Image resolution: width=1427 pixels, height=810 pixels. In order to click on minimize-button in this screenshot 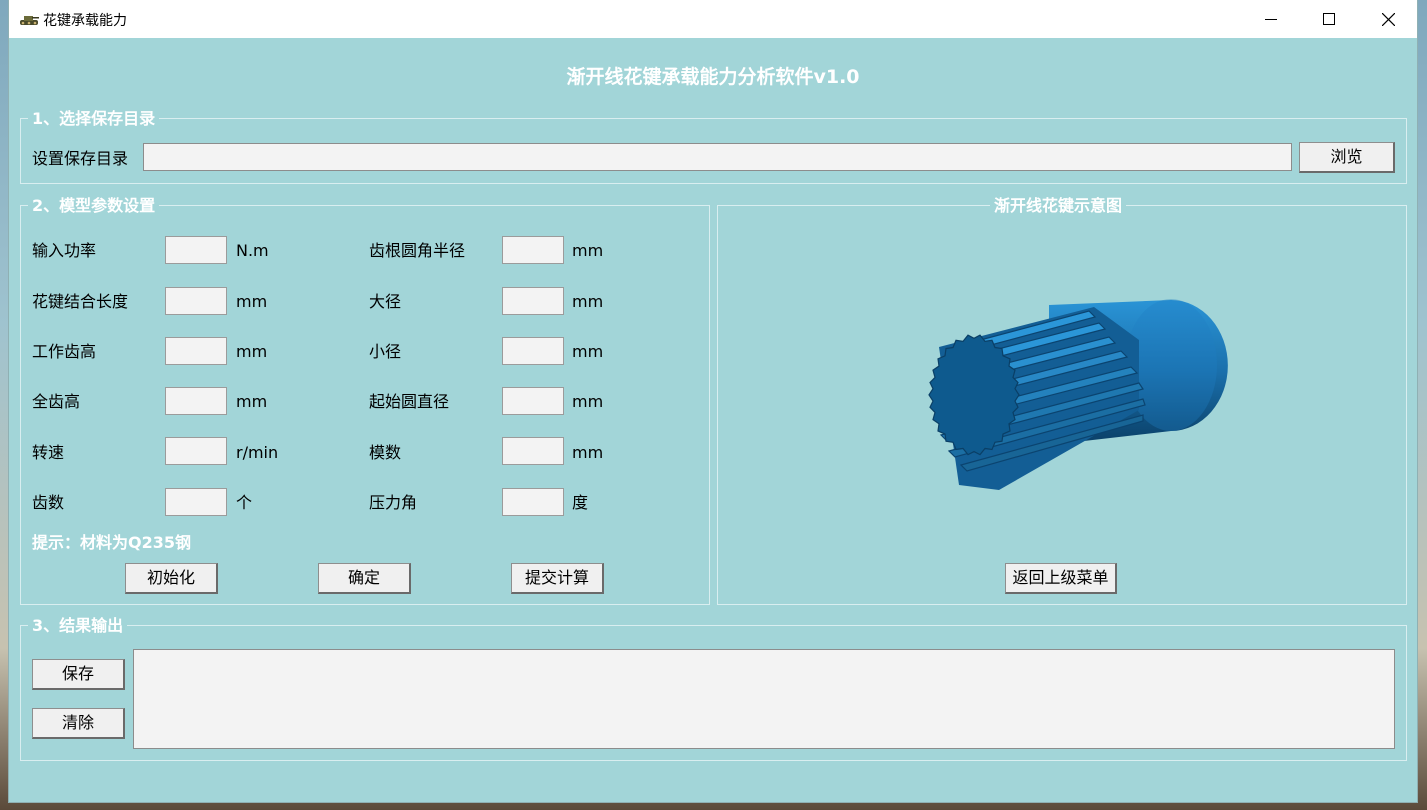, I will do `click(1271, 19)`.